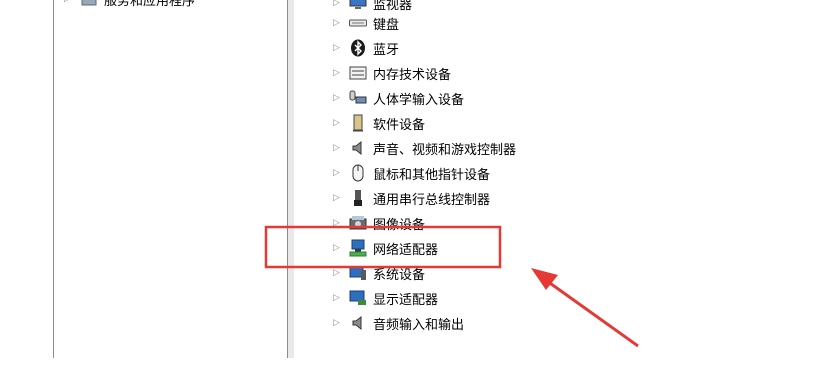  I want to click on tree-item-services-apps: ▷ 服务和应用程序, so click(129, 5).